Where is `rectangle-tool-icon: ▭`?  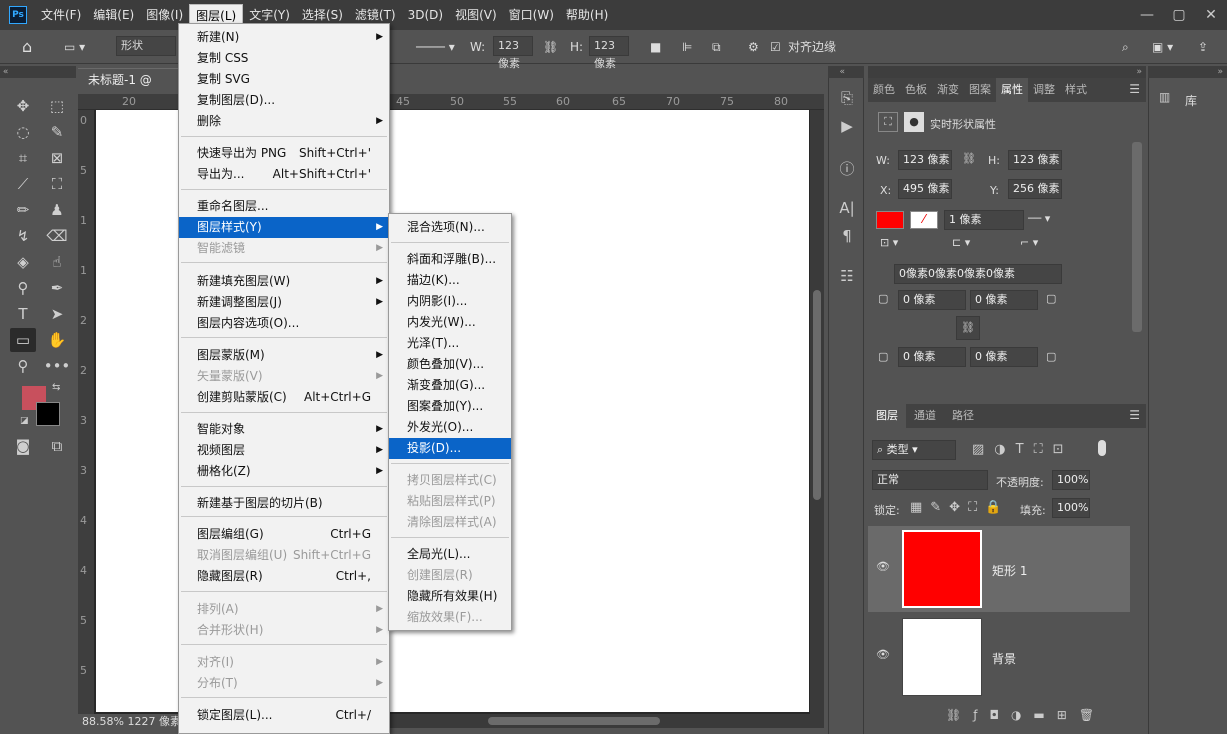
rectangle-tool-icon: ▭ is located at coordinates (23, 340).